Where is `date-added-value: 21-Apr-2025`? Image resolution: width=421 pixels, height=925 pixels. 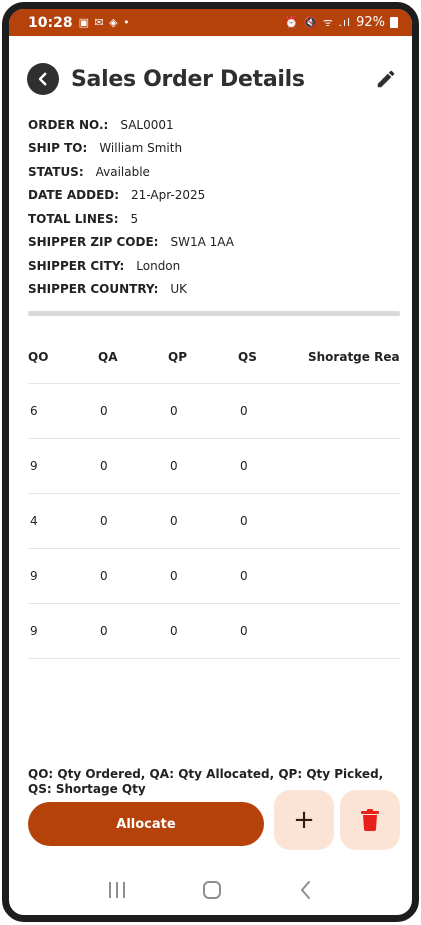
date-added-value: 21-Apr-2025 is located at coordinates (168, 195).